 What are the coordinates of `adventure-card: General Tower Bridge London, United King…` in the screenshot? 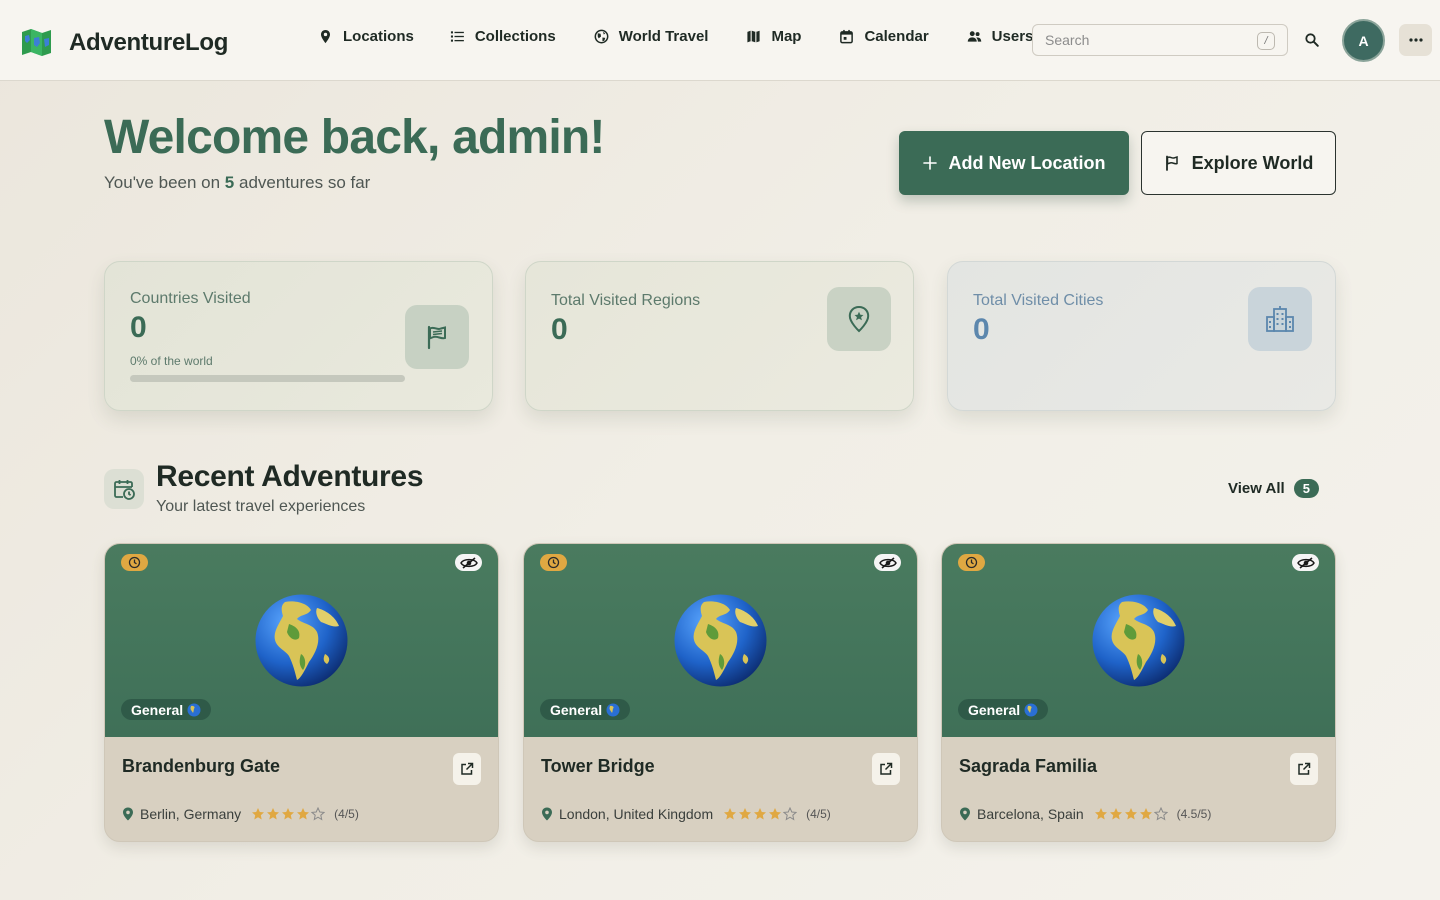 It's located at (720, 692).